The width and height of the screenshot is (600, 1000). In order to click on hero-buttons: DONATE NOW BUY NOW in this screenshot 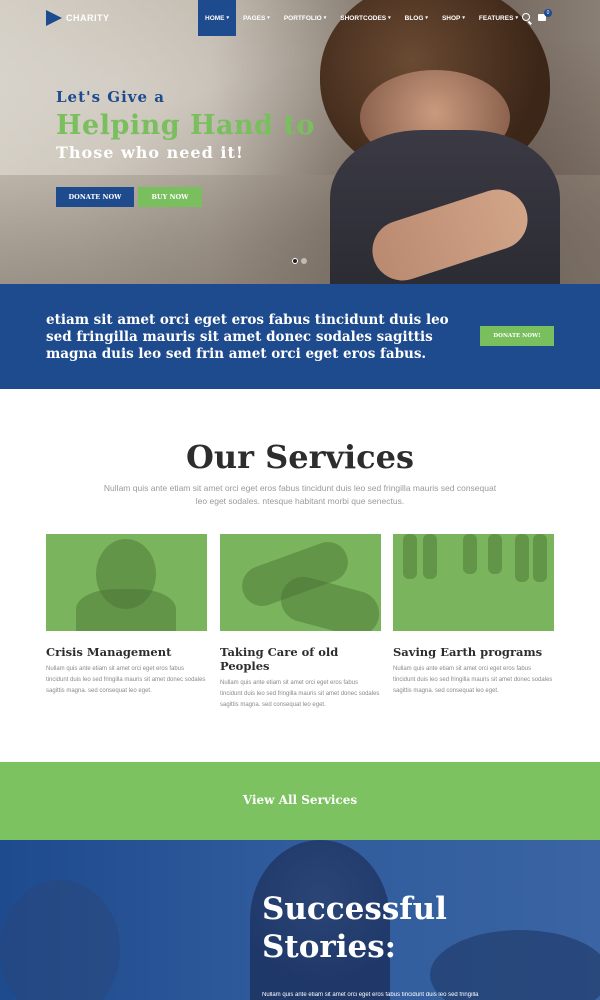, I will do `click(129, 197)`.